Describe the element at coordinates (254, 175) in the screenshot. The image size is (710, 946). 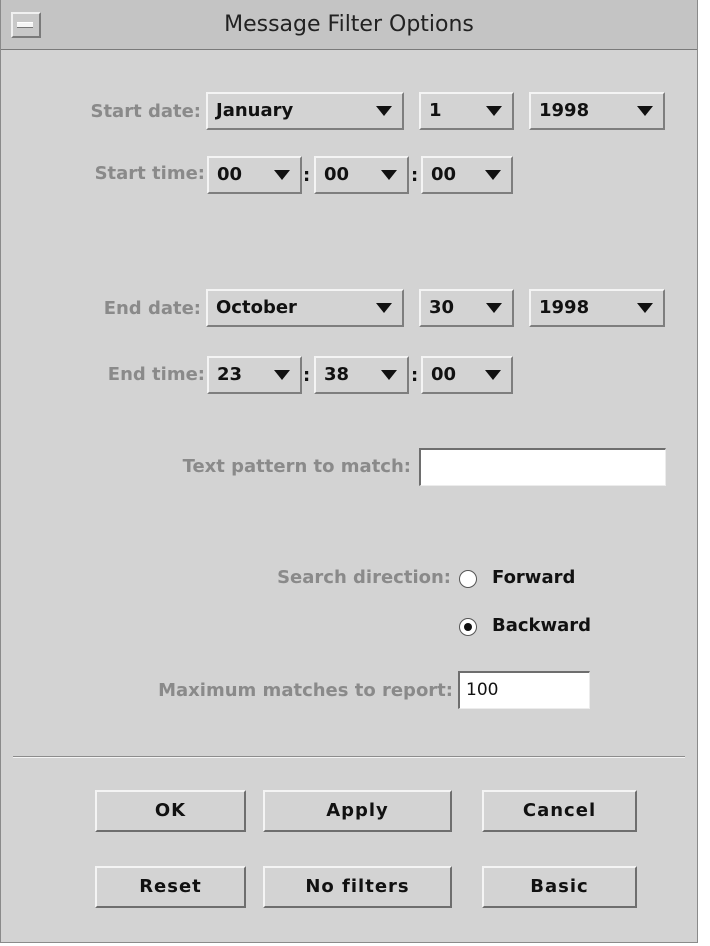
I see `start-hour-select: 00` at that location.